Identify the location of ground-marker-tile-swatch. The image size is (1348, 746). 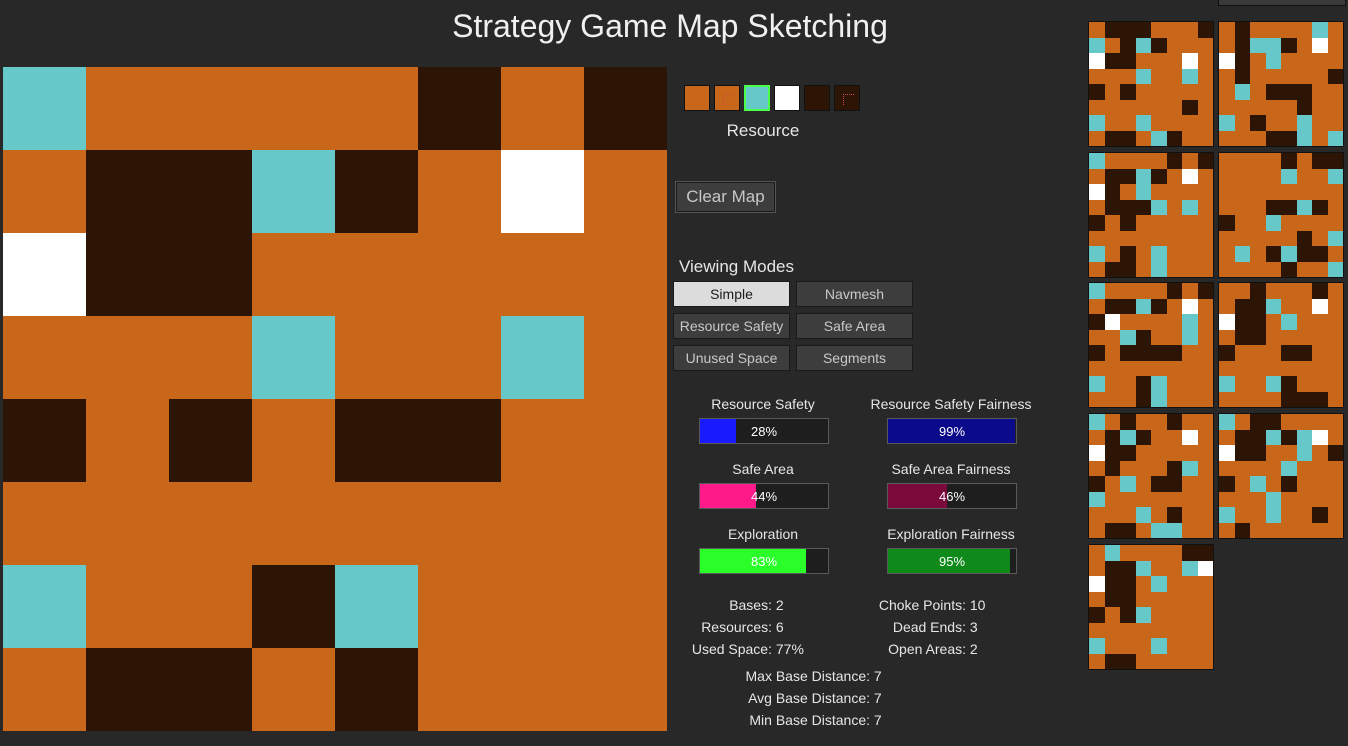
(727, 98).